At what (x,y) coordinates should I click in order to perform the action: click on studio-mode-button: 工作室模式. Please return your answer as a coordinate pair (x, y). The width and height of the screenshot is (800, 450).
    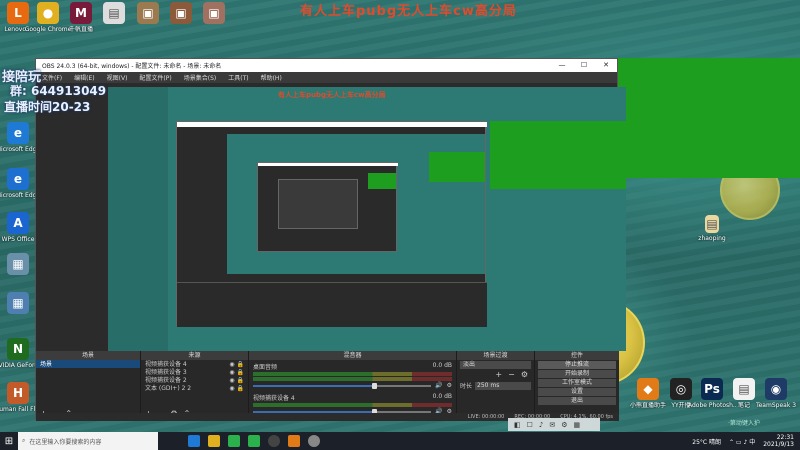
    Looking at the image, I should click on (577, 383).